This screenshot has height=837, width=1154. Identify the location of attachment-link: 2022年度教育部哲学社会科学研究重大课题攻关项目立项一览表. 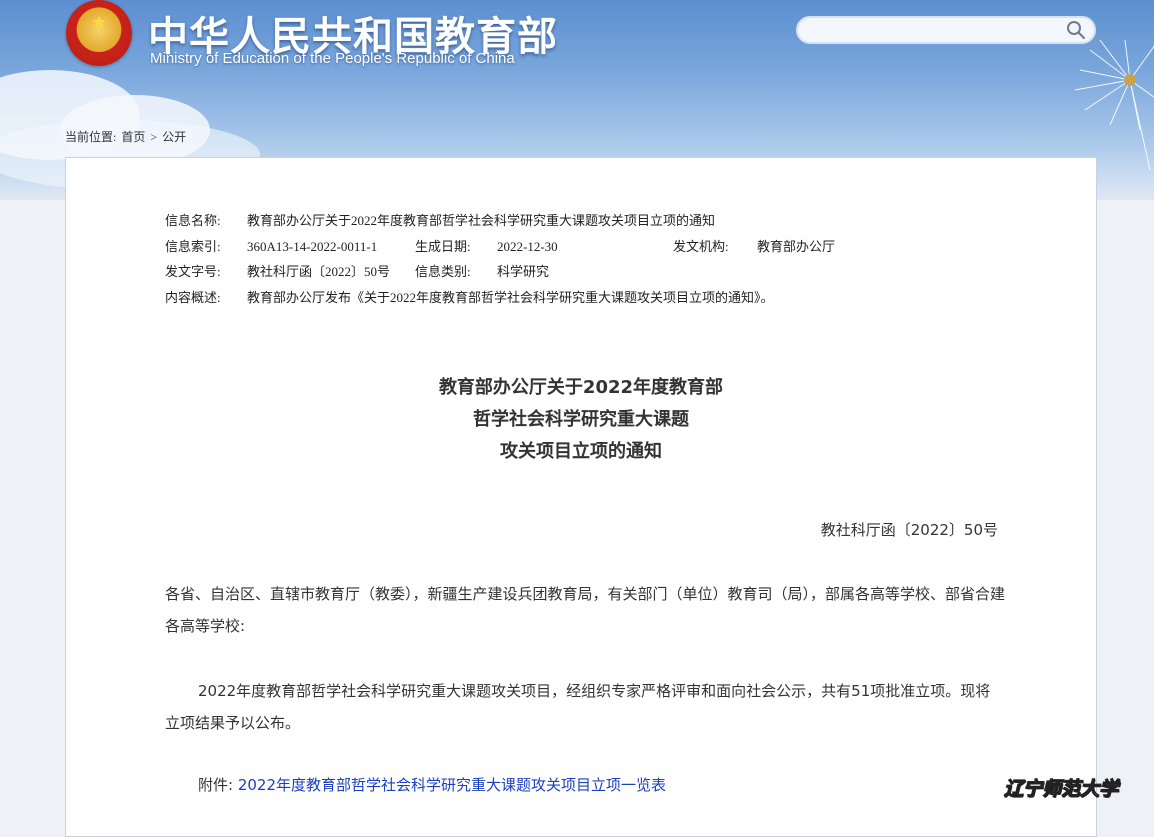
(452, 785).